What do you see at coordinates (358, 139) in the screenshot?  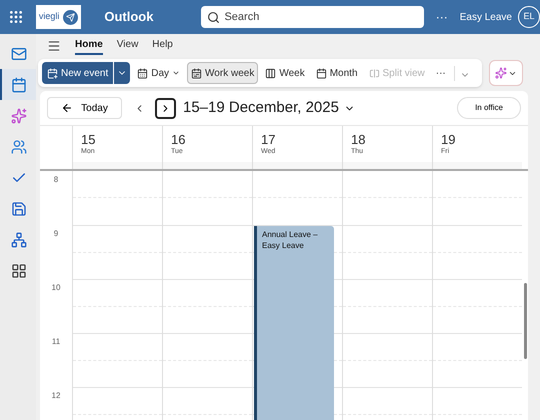 I see `day-date: 18` at bounding box center [358, 139].